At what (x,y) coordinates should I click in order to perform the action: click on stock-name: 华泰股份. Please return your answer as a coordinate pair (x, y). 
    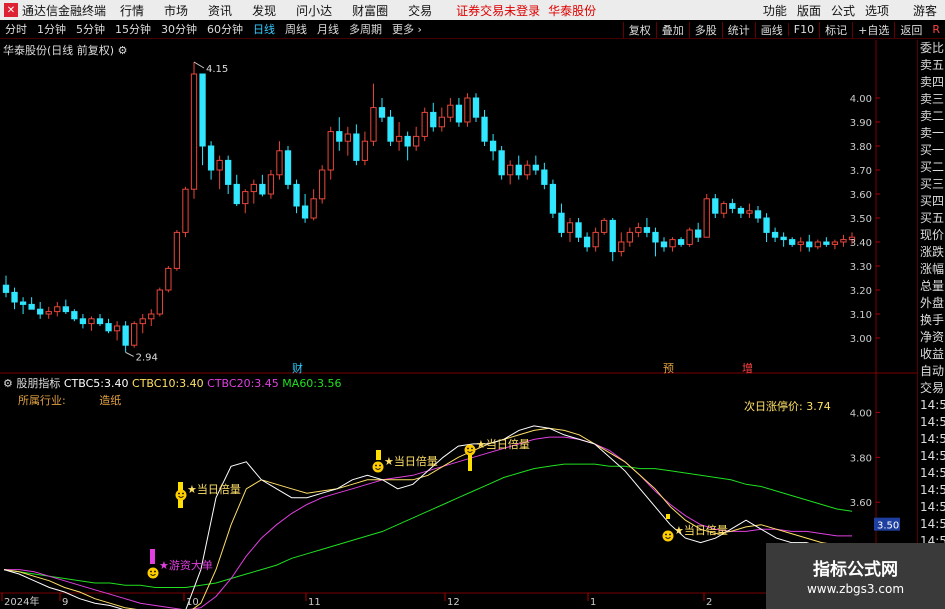
    Looking at the image, I should click on (572, 10).